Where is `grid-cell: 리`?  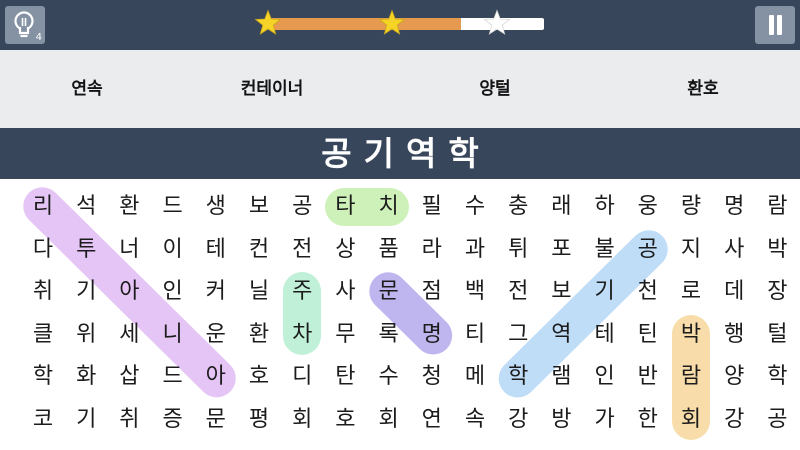
grid-cell: 리 is located at coordinates (43, 207).